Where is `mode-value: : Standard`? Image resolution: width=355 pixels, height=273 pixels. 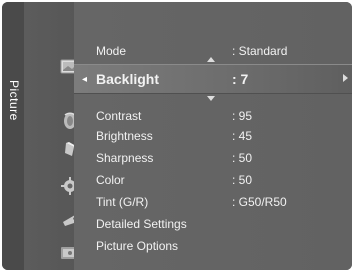
mode-value: : Standard is located at coordinates (260, 51).